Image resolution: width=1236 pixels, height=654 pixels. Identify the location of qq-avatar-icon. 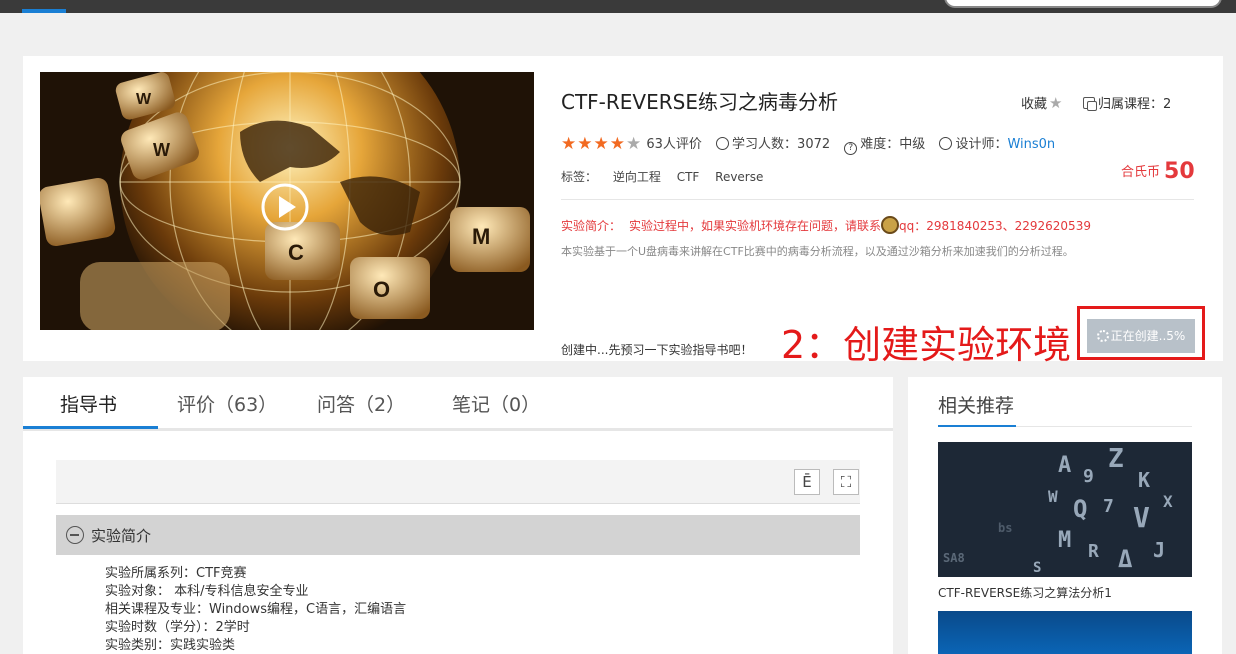
(890, 225).